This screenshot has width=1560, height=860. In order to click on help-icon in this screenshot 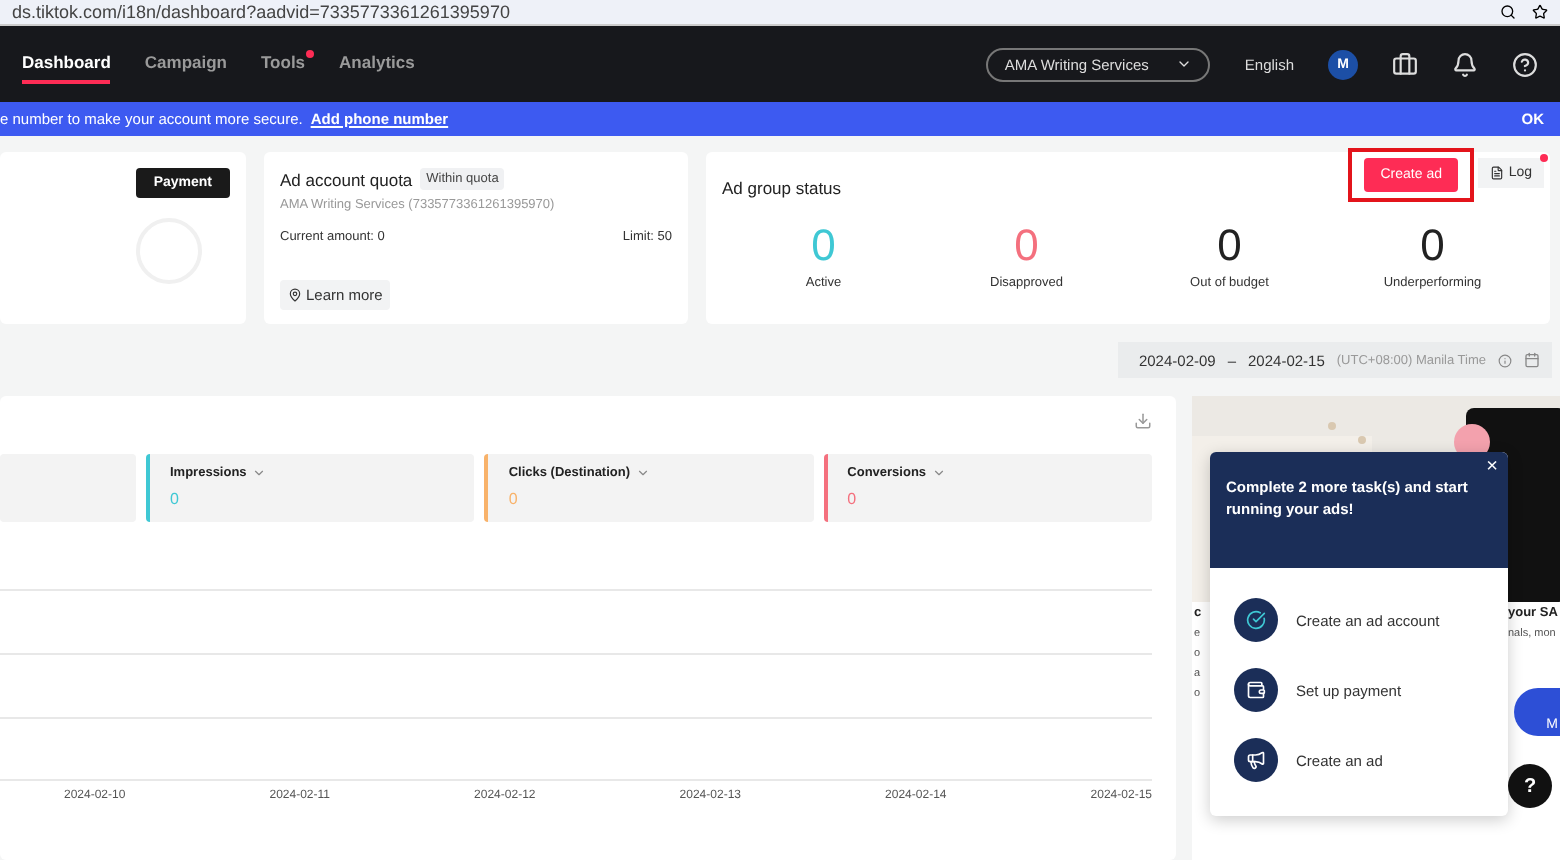, I will do `click(1525, 64)`.